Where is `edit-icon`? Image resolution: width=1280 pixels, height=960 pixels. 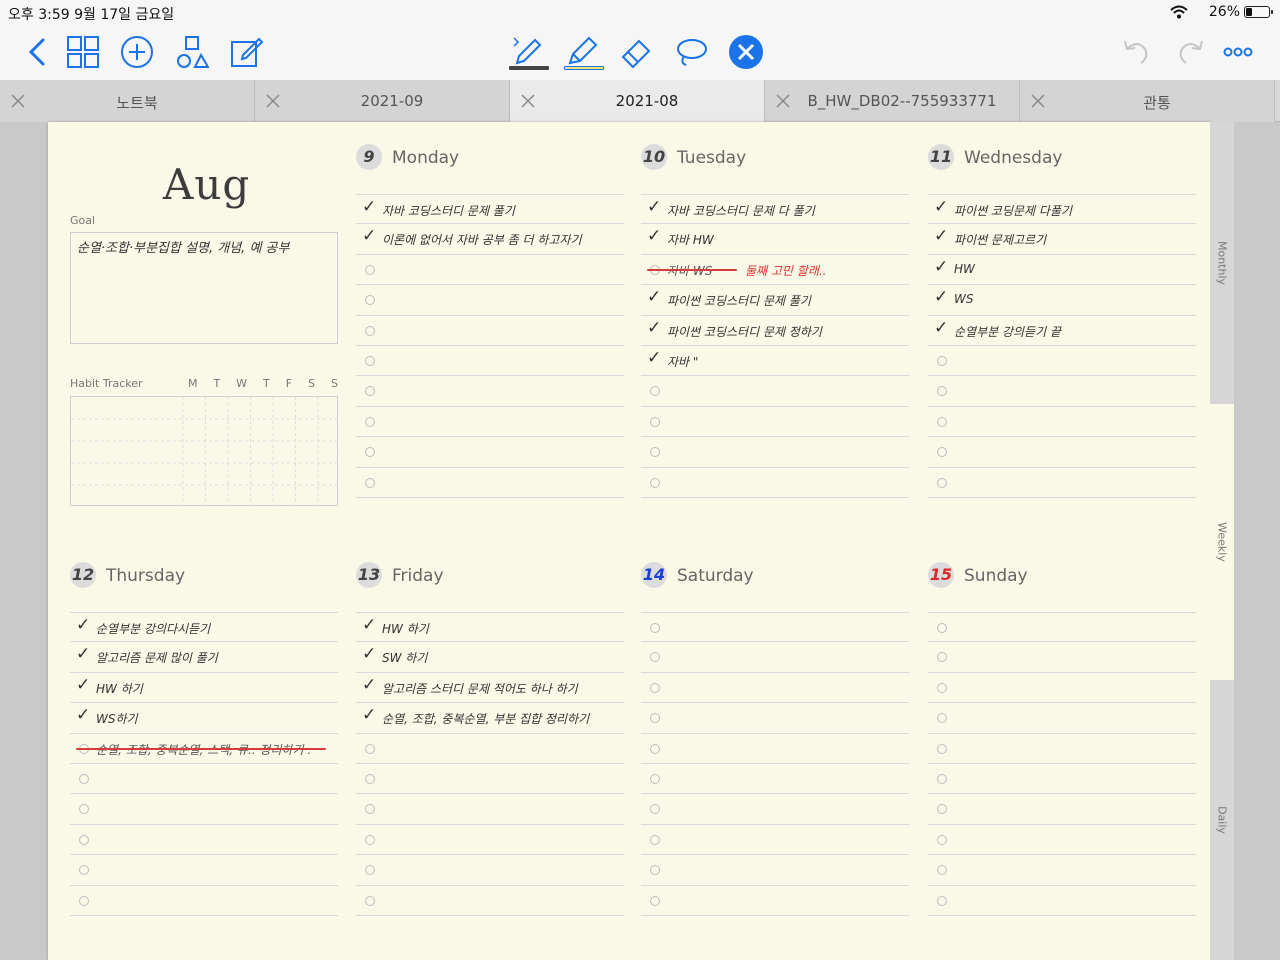
edit-icon is located at coordinates (246, 52).